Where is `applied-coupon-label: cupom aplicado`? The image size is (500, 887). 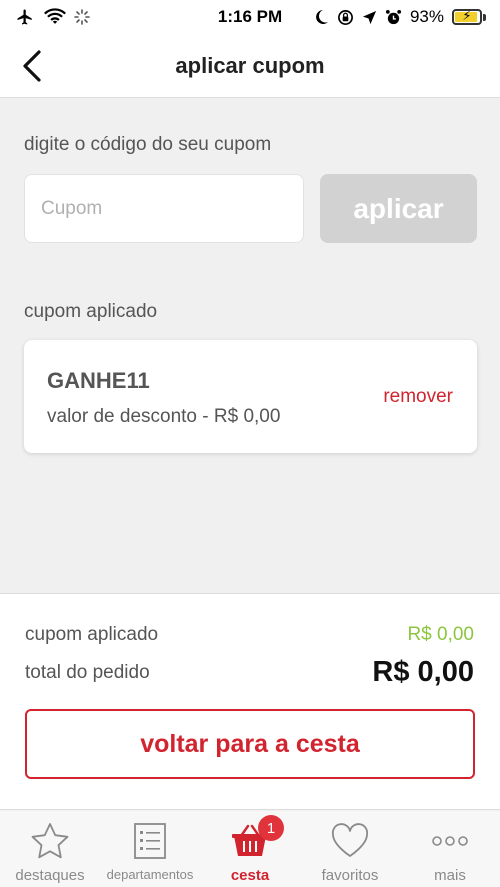 applied-coupon-label: cupom aplicado is located at coordinates (91, 311).